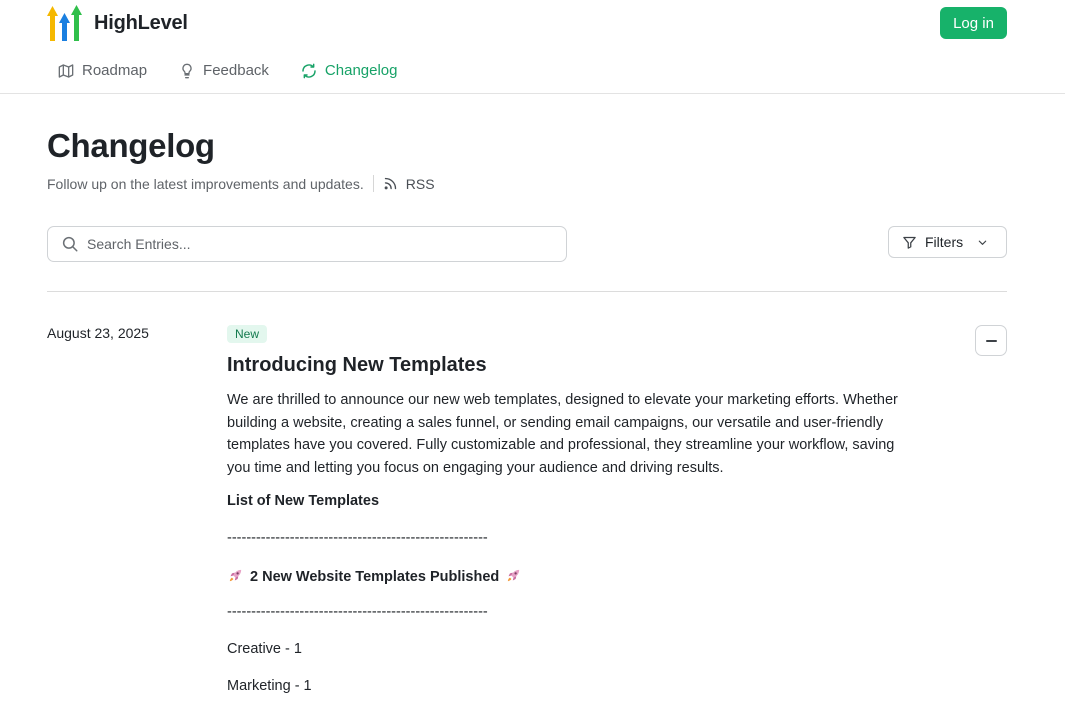 The width and height of the screenshot is (1065, 711). I want to click on search-input, so click(307, 244).